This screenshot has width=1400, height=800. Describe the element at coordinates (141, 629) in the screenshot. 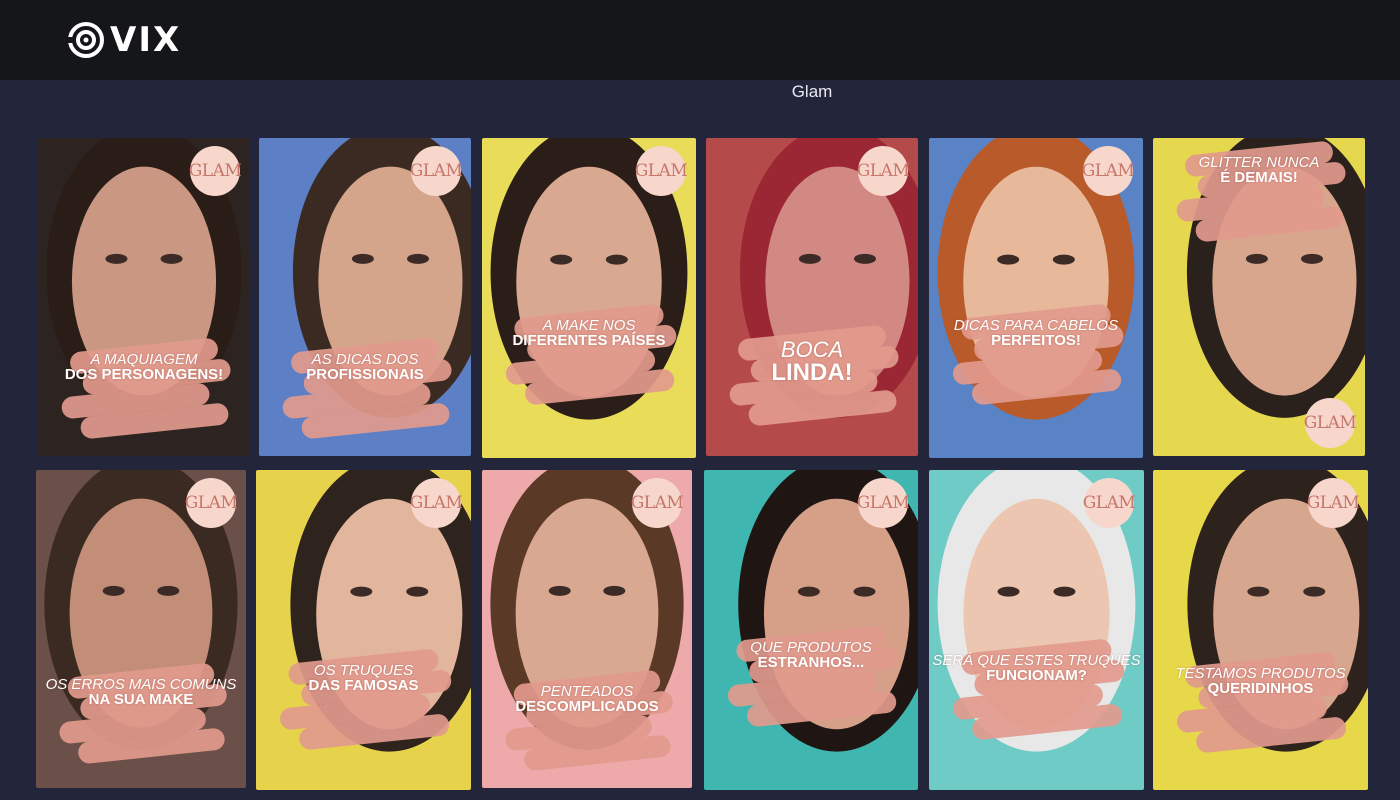

I see `video-card: OS ERROS MAIS COMUNS NA SUA MAKE GLAM` at that location.